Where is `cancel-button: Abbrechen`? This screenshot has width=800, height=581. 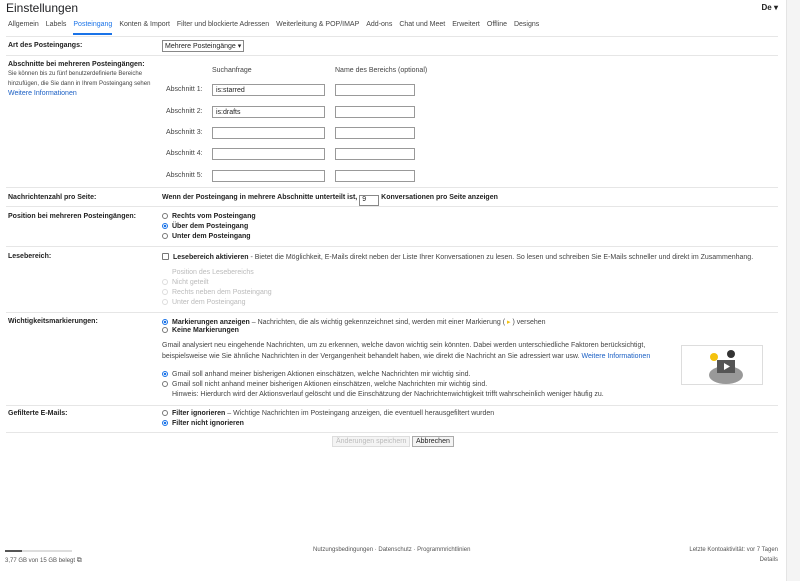
cancel-button: Abbrechen is located at coordinates (433, 441).